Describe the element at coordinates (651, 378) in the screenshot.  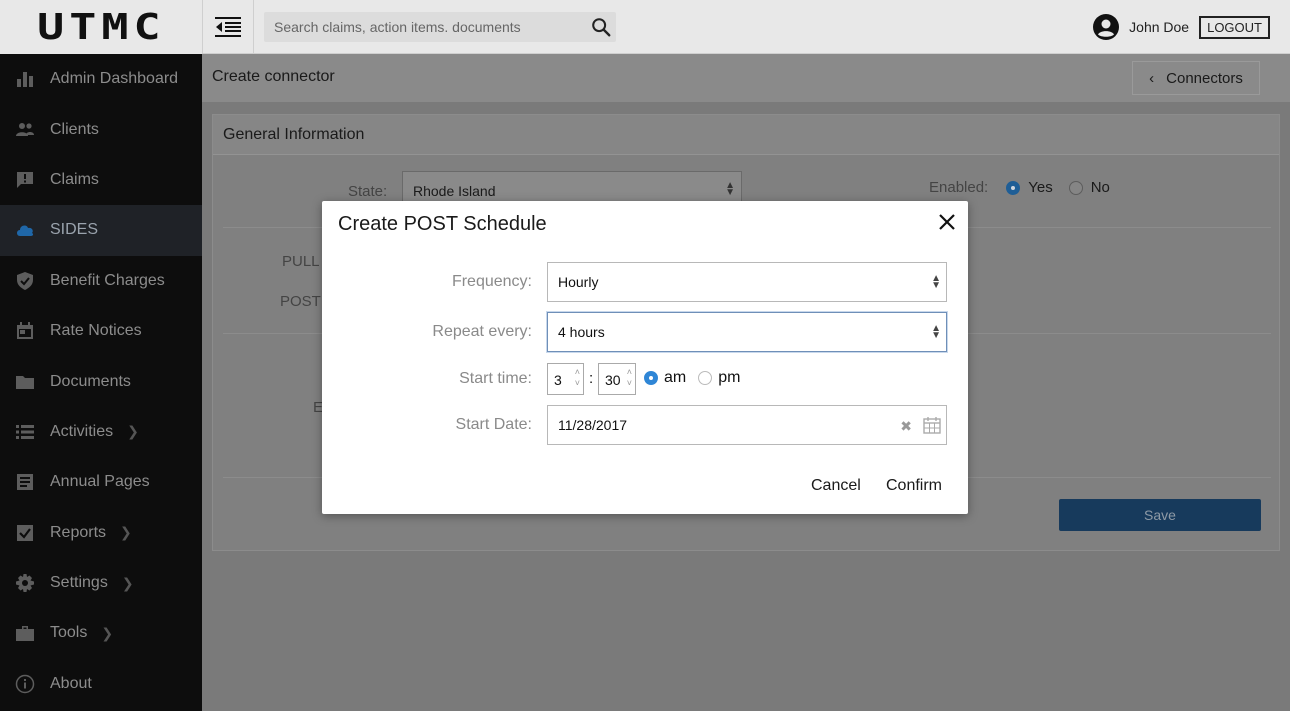
I see `am-radio` at that location.